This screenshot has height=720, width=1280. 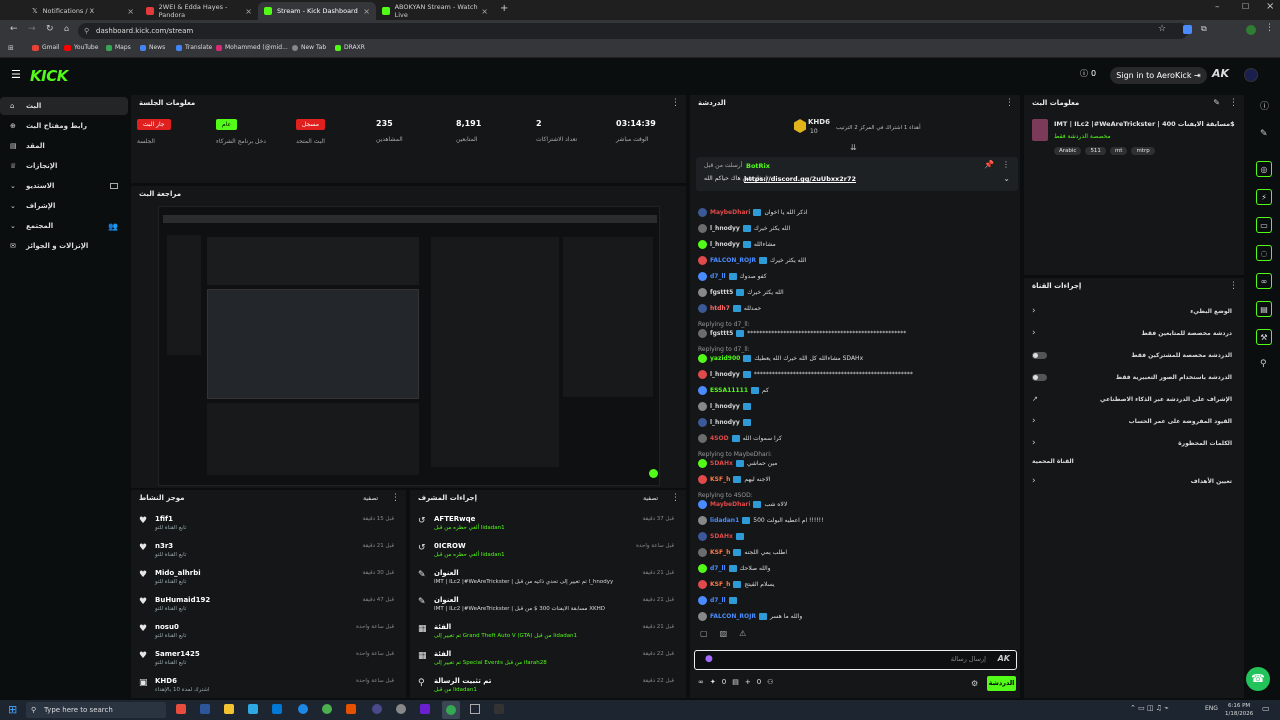 What do you see at coordinates (253, 709) in the screenshot?
I see `store-icon` at bounding box center [253, 709].